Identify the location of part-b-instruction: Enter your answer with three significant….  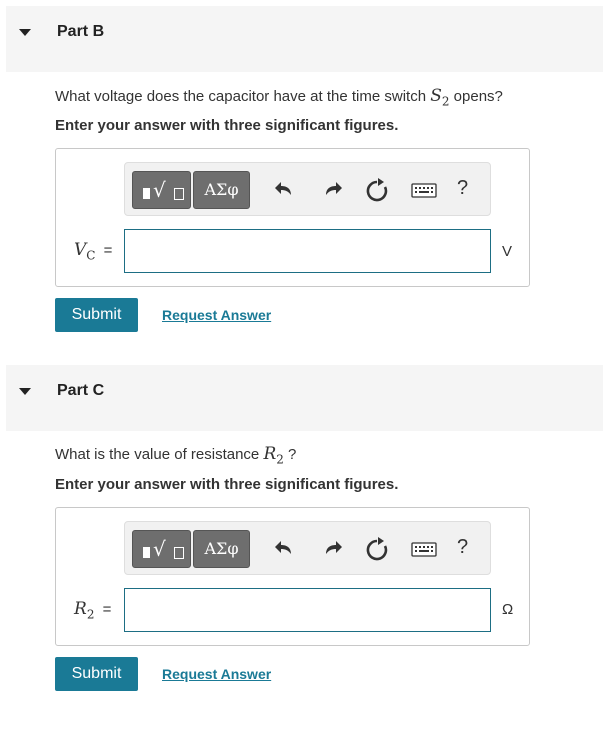
(227, 125).